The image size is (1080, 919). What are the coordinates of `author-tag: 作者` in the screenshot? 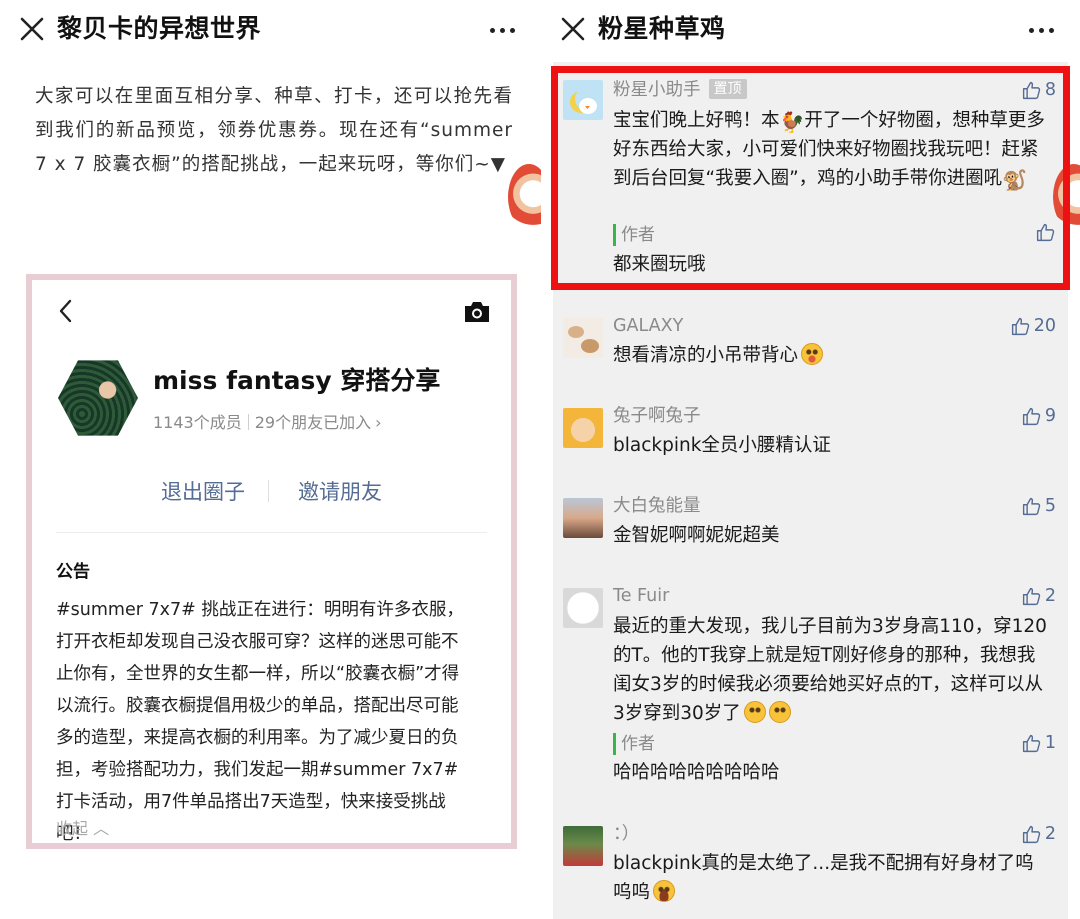 It's located at (634, 744).